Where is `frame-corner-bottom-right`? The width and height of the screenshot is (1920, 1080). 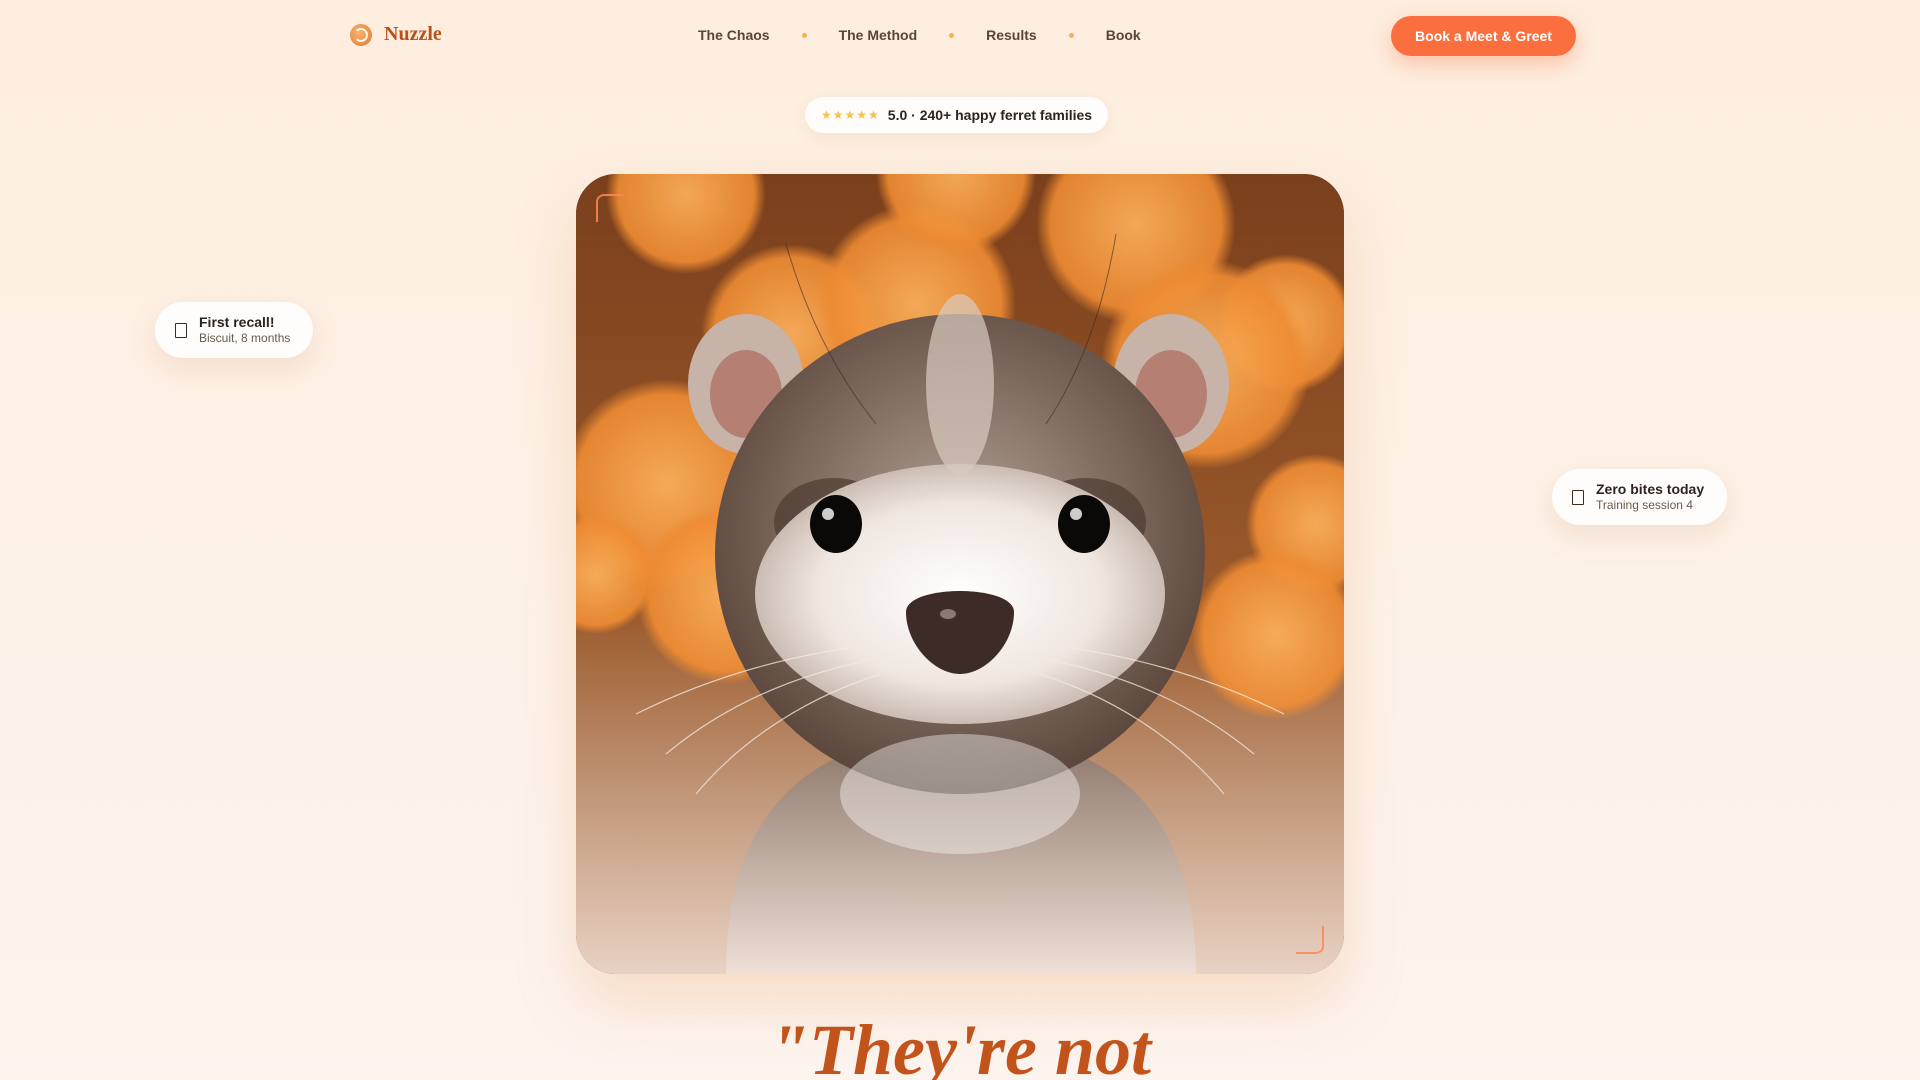
frame-corner-bottom-right is located at coordinates (1310, 940).